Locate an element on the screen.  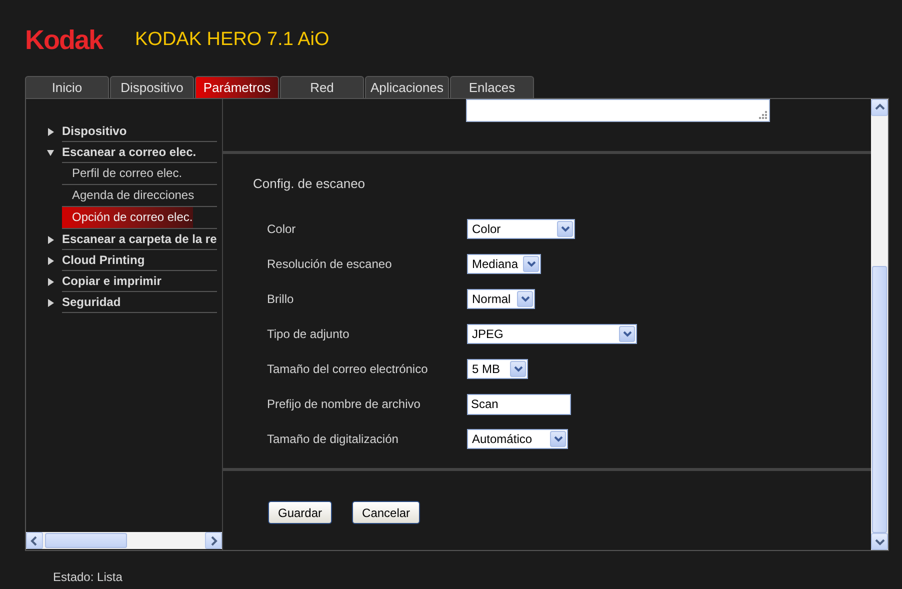
vertical-scrollbar is located at coordinates (879, 324).